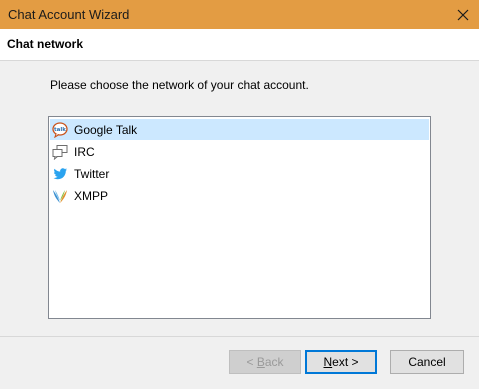  I want to click on wizard-header: Chat network, so click(239, 45).